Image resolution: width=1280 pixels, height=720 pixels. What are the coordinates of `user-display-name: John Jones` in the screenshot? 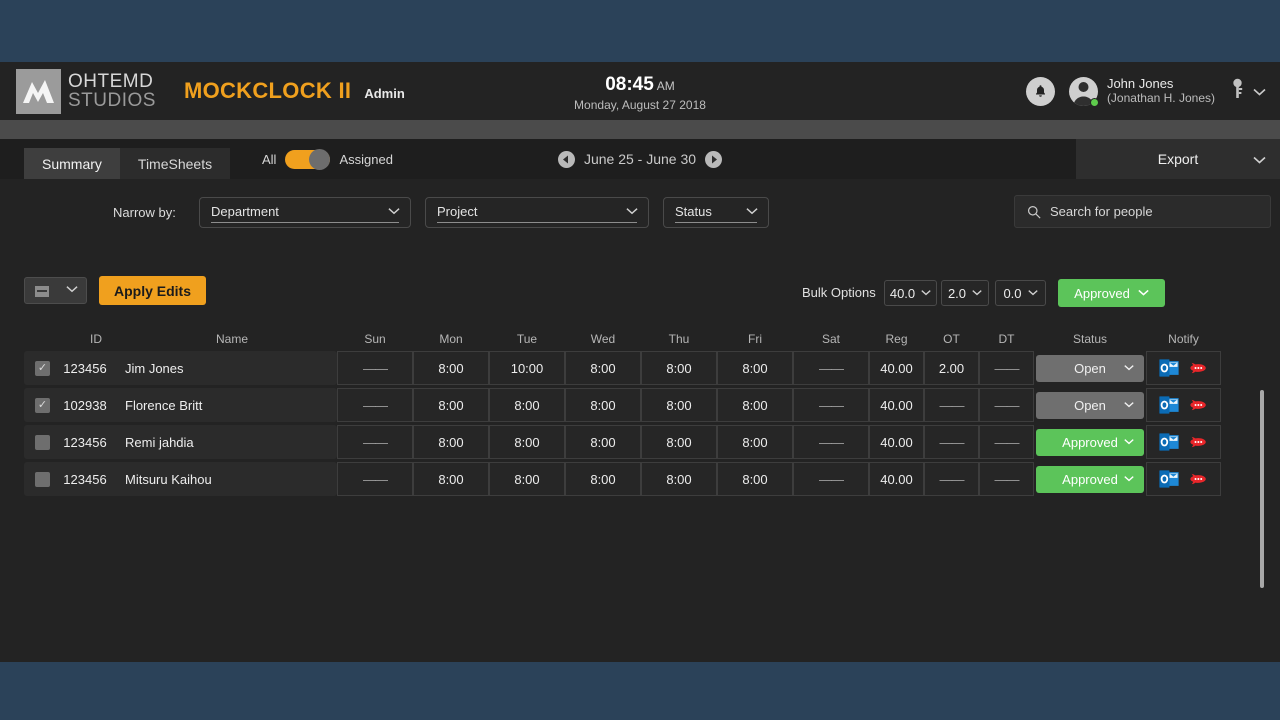 It's located at (1140, 83).